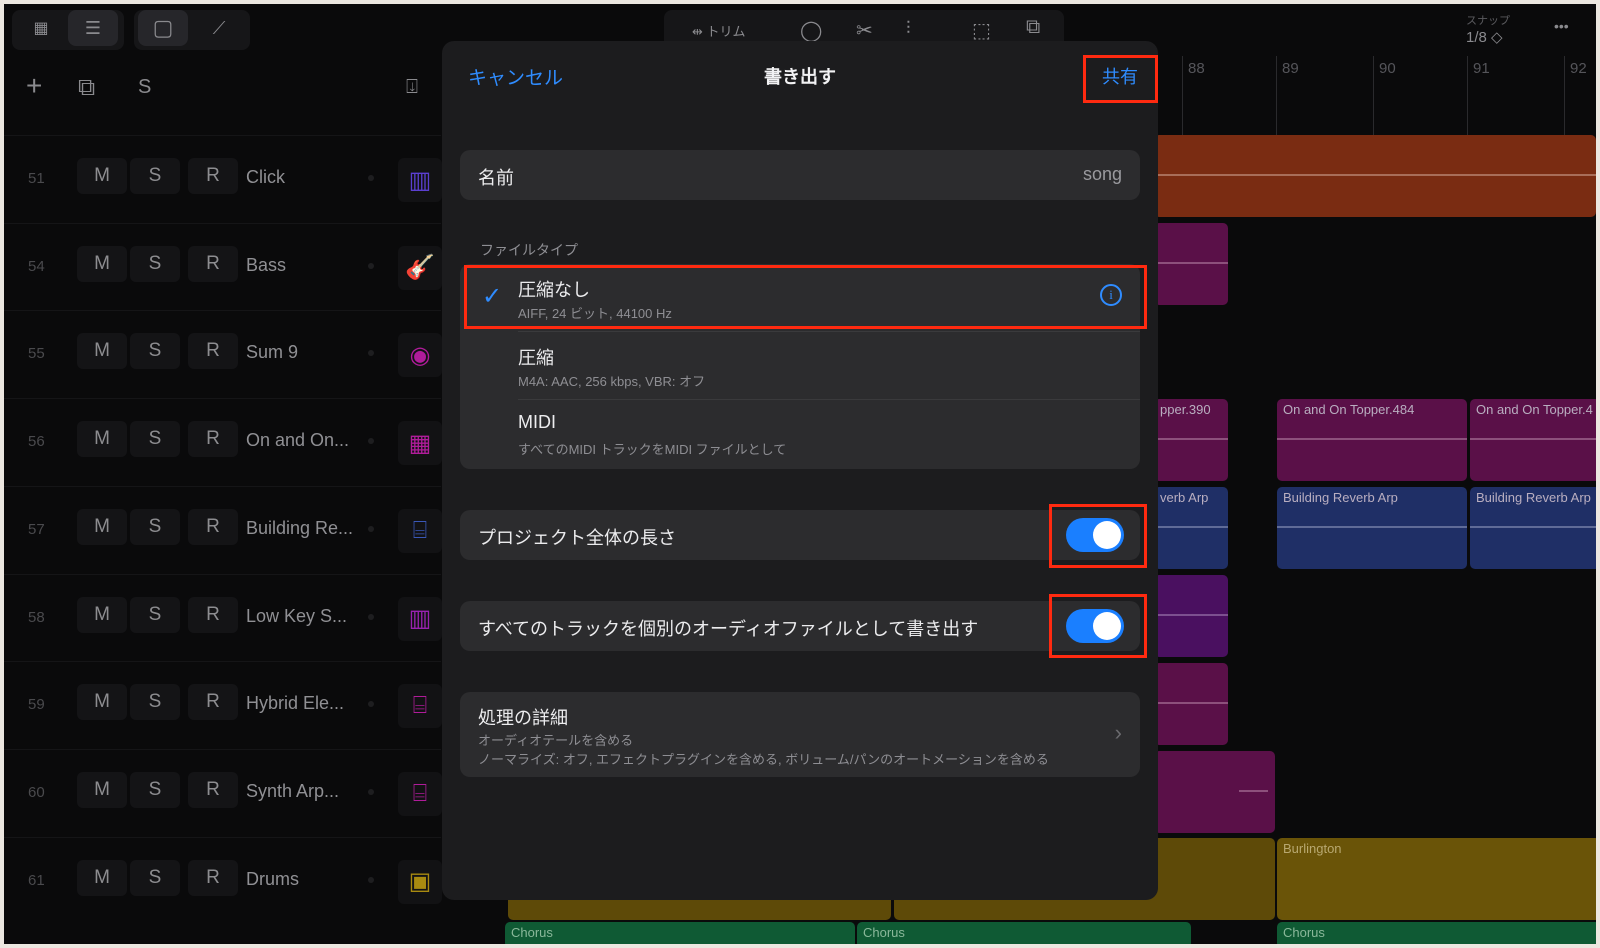 This screenshot has width=1600, height=948. I want to click on tracks-view-icon: ☰, so click(93, 28).